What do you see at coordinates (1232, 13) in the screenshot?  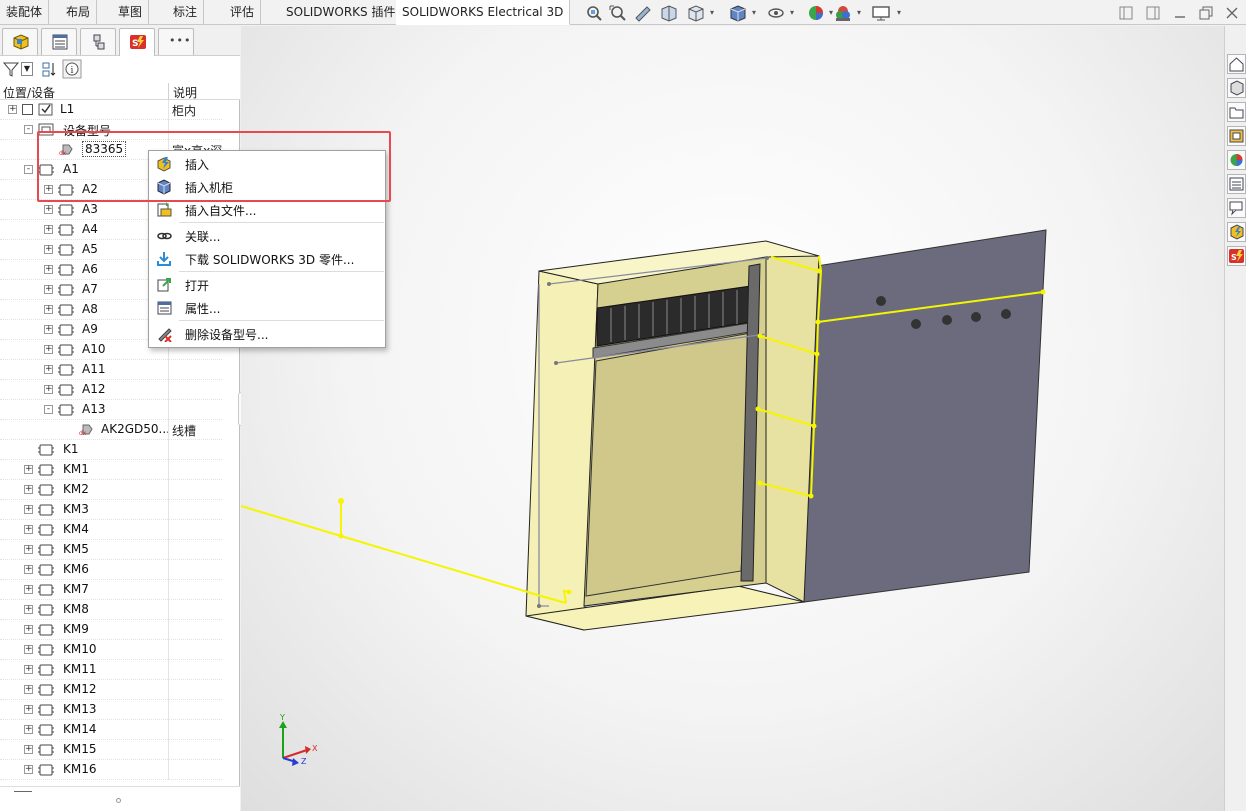 I see `close-icon` at bounding box center [1232, 13].